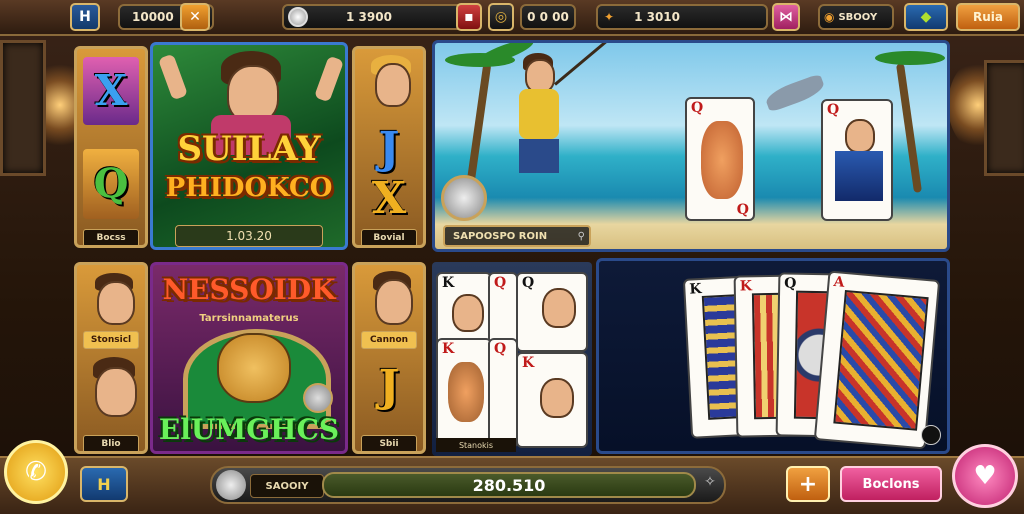 Image resolution: width=1024 pixels, height=514 pixels. I want to click on character-shirt, so click(539, 114).